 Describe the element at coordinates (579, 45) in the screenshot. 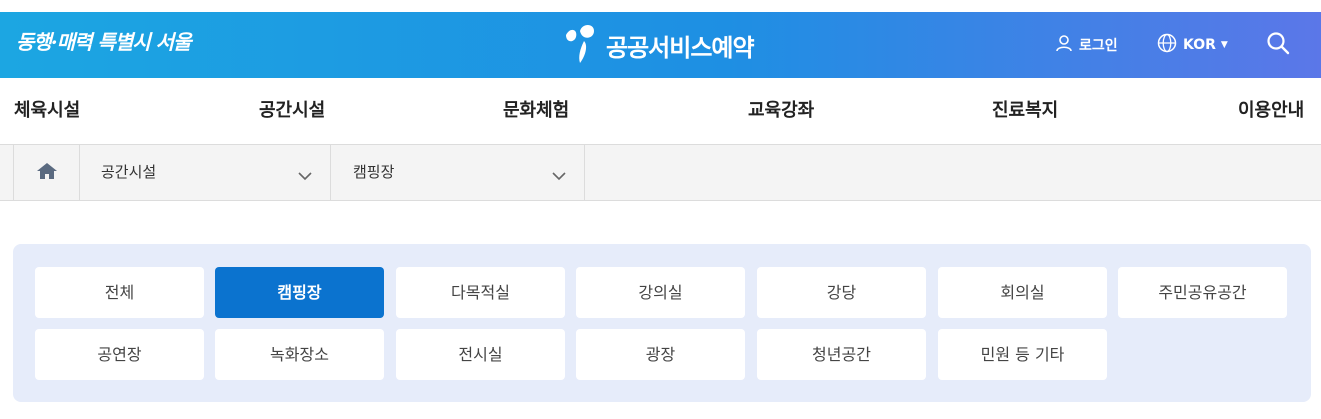

I see `sprout-person-icon` at that location.